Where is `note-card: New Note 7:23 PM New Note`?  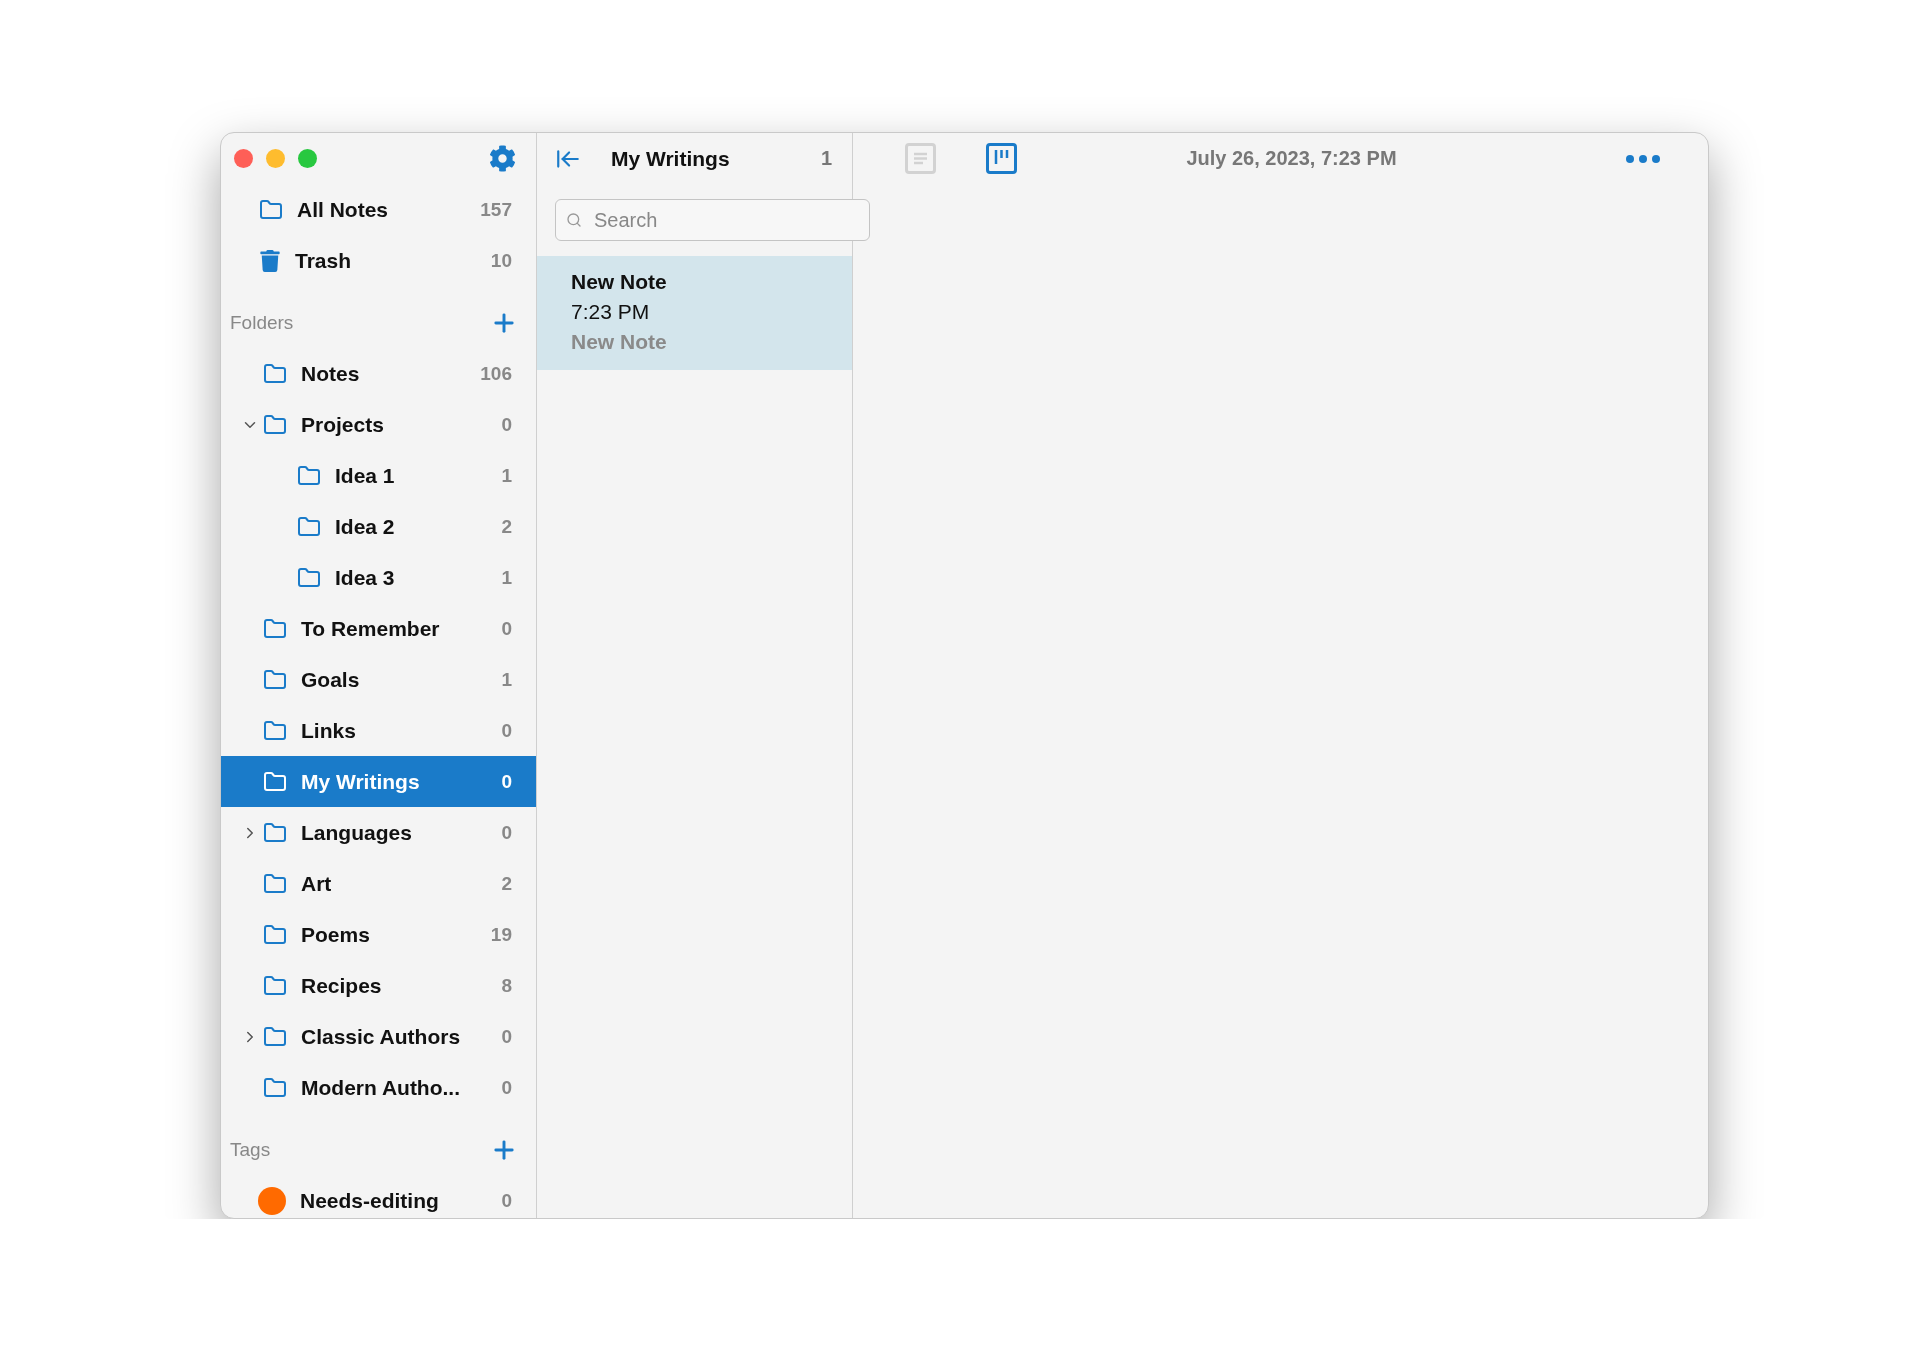
note-card: New Note 7:23 PM New Note is located at coordinates (694, 313).